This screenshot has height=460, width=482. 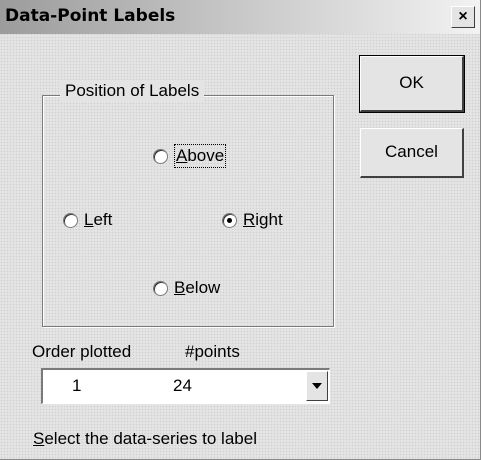 What do you see at coordinates (200, 156) in the screenshot?
I see `radio-above-label: Above` at bounding box center [200, 156].